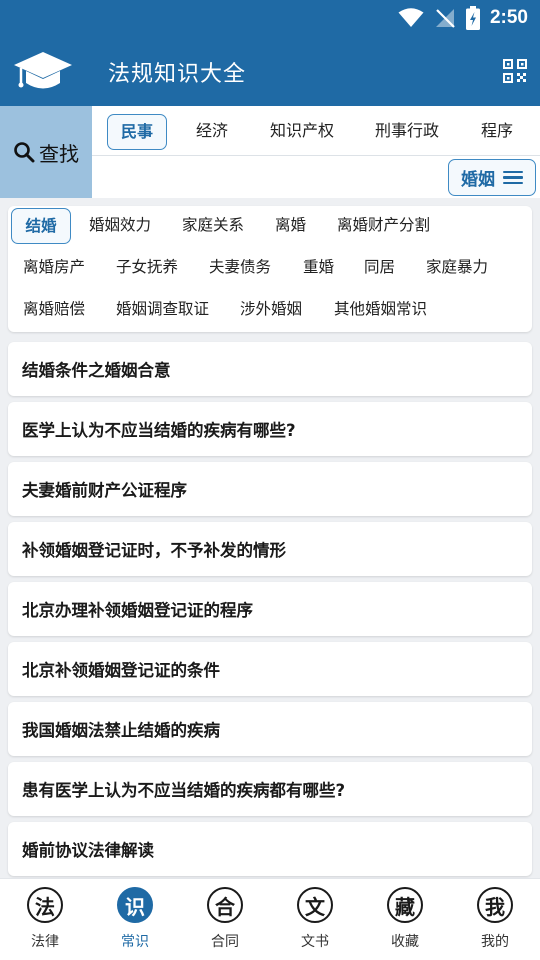 Image resolution: width=540 pixels, height=960 pixels. What do you see at coordinates (213, 226) in the screenshot?
I see `topic-chip: 家庭关系` at bounding box center [213, 226].